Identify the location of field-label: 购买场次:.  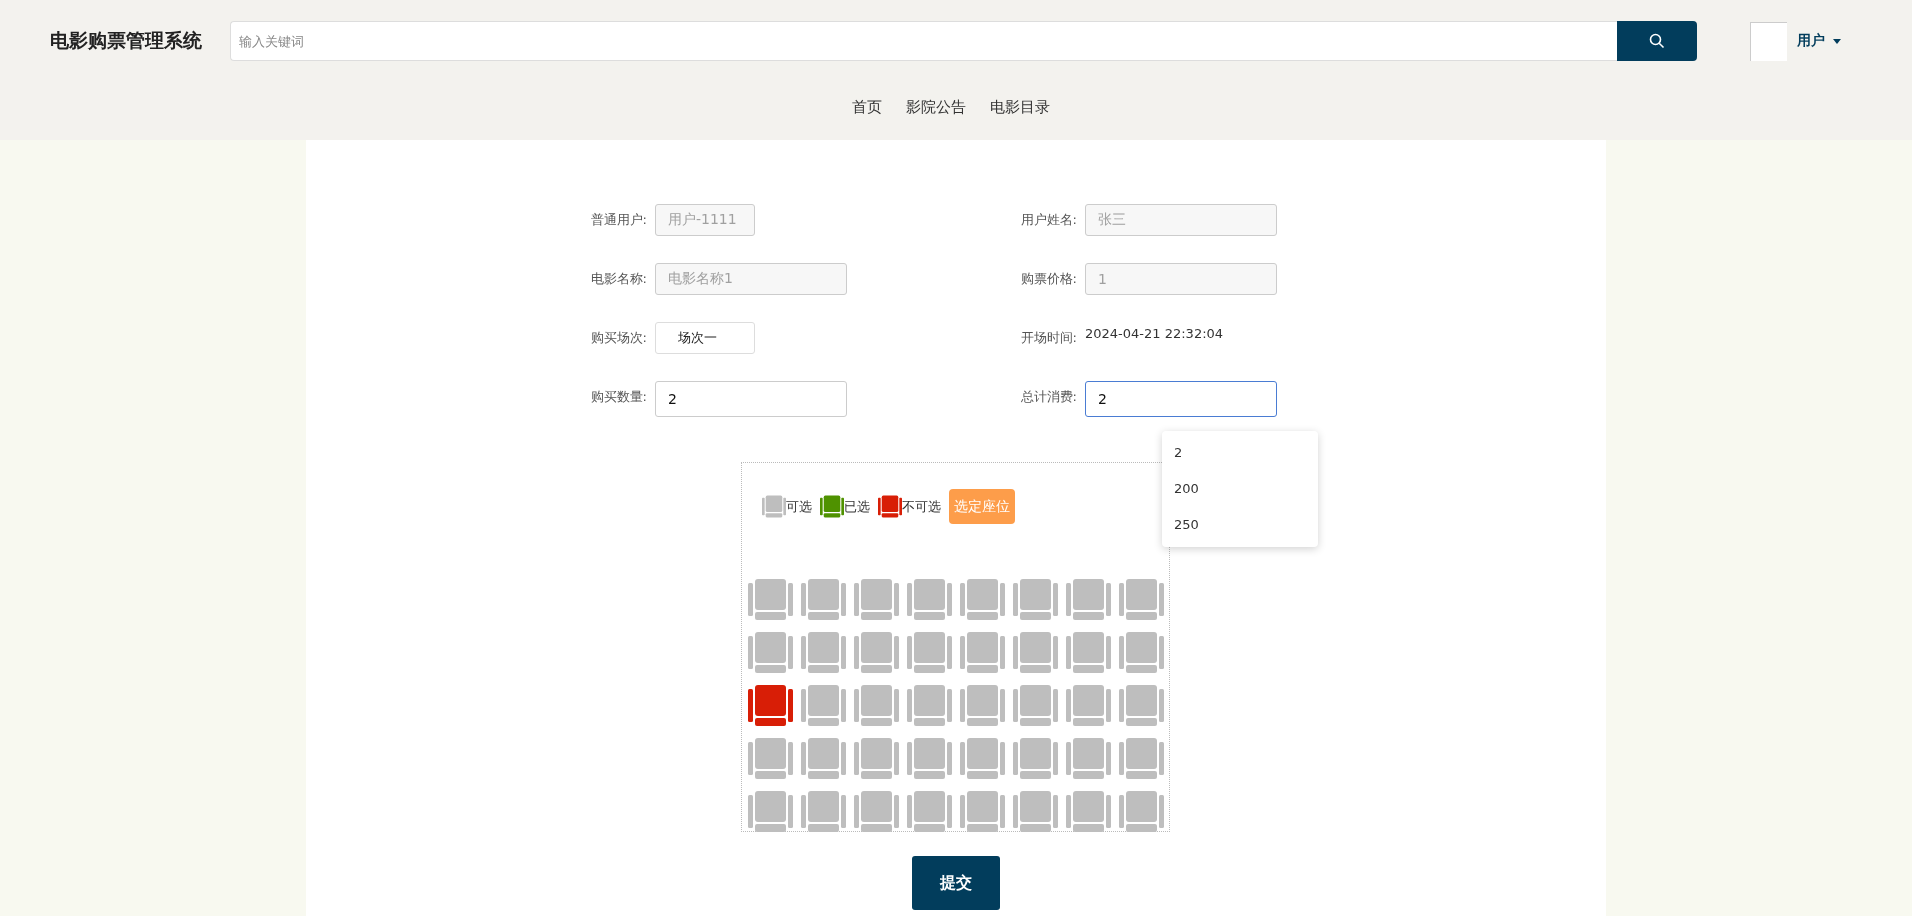
(618, 338).